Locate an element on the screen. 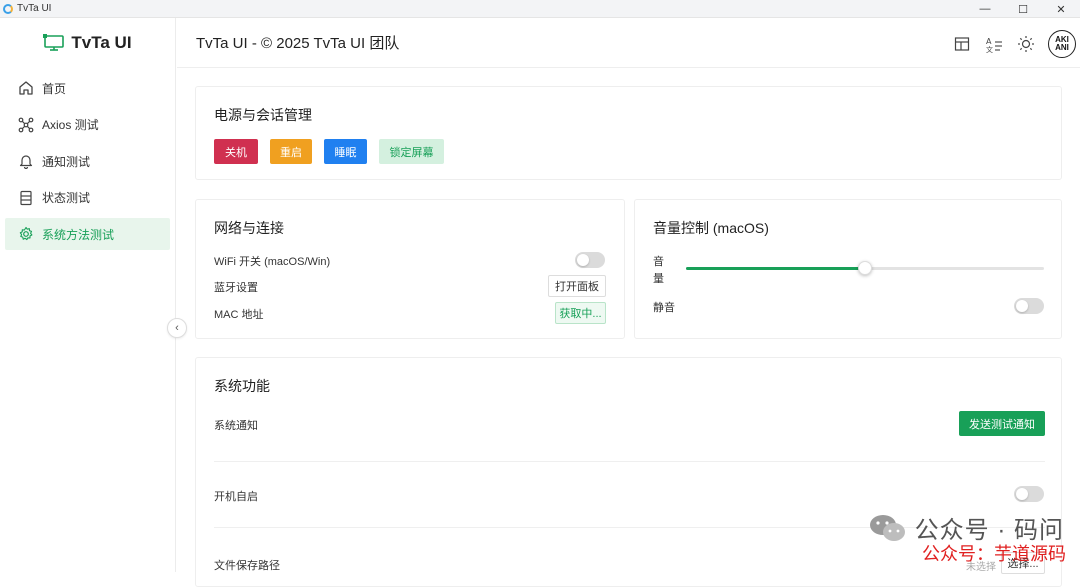  maximize-button: ☐ is located at coordinates (1023, 9).